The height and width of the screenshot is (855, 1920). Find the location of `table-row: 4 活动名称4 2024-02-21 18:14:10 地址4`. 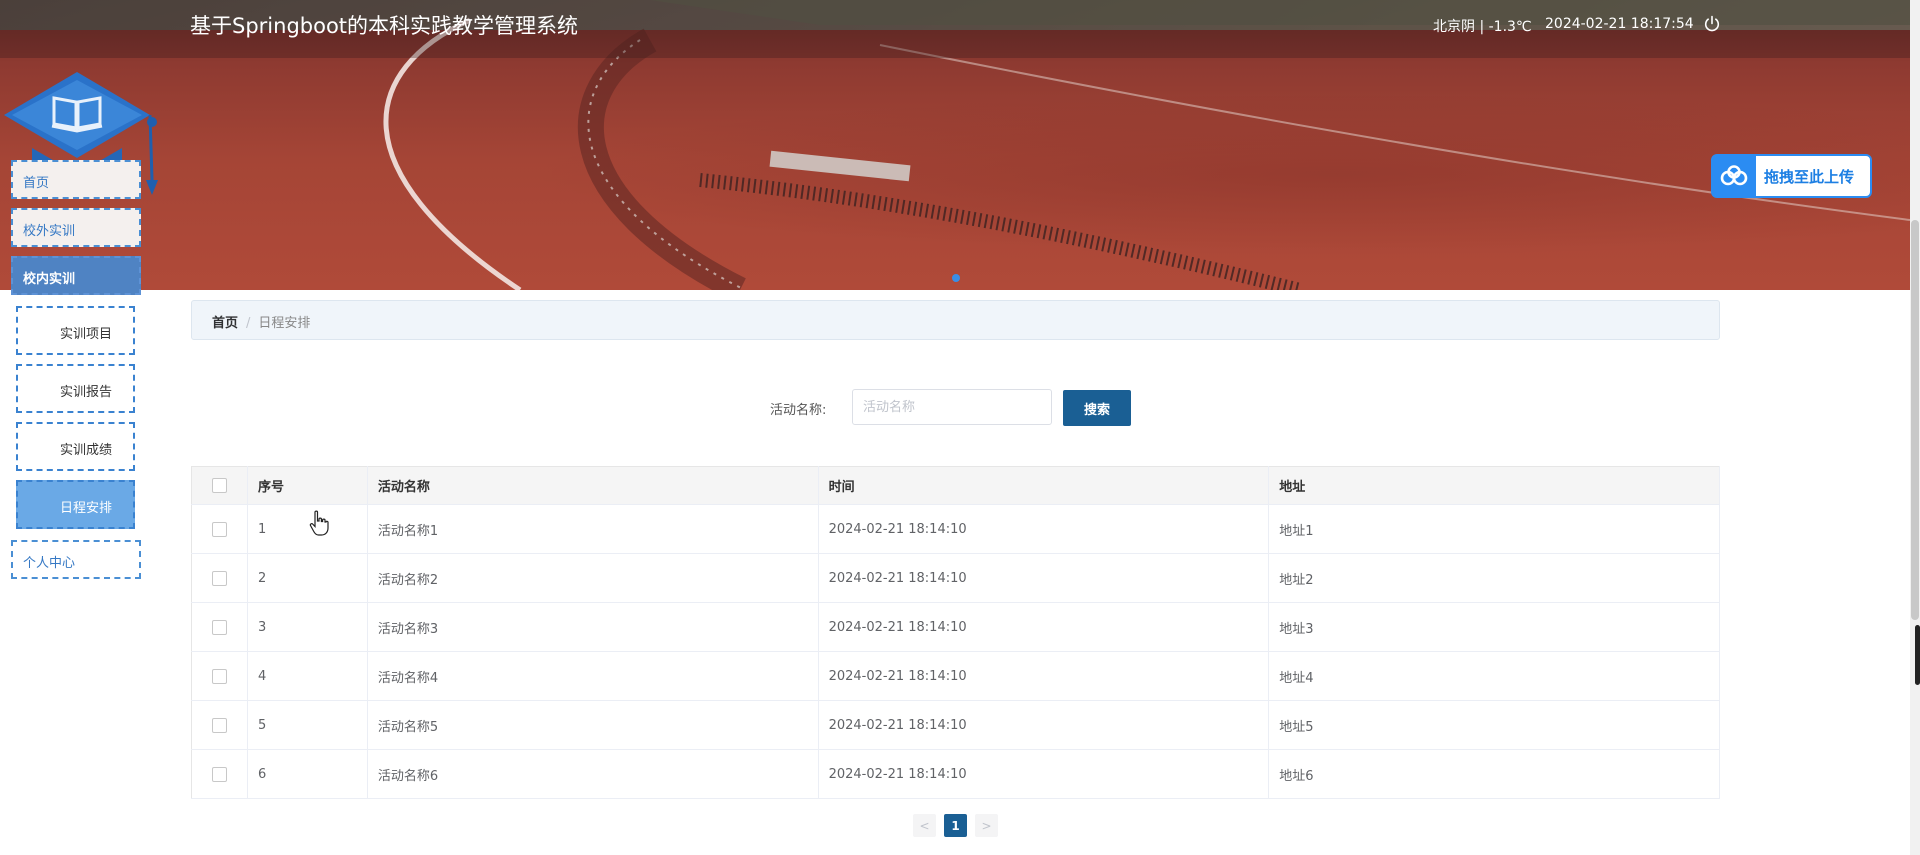

table-row: 4 活动名称4 2024-02-21 18:14:10 地址4 is located at coordinates (955, 676).